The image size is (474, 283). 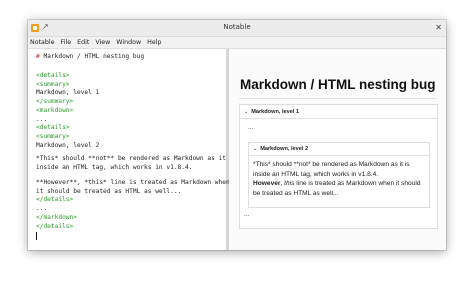 What do you see at coordinates (128, 42) in the screenshot?
I see `menu-window: Window` at bounding box center [128, 42].